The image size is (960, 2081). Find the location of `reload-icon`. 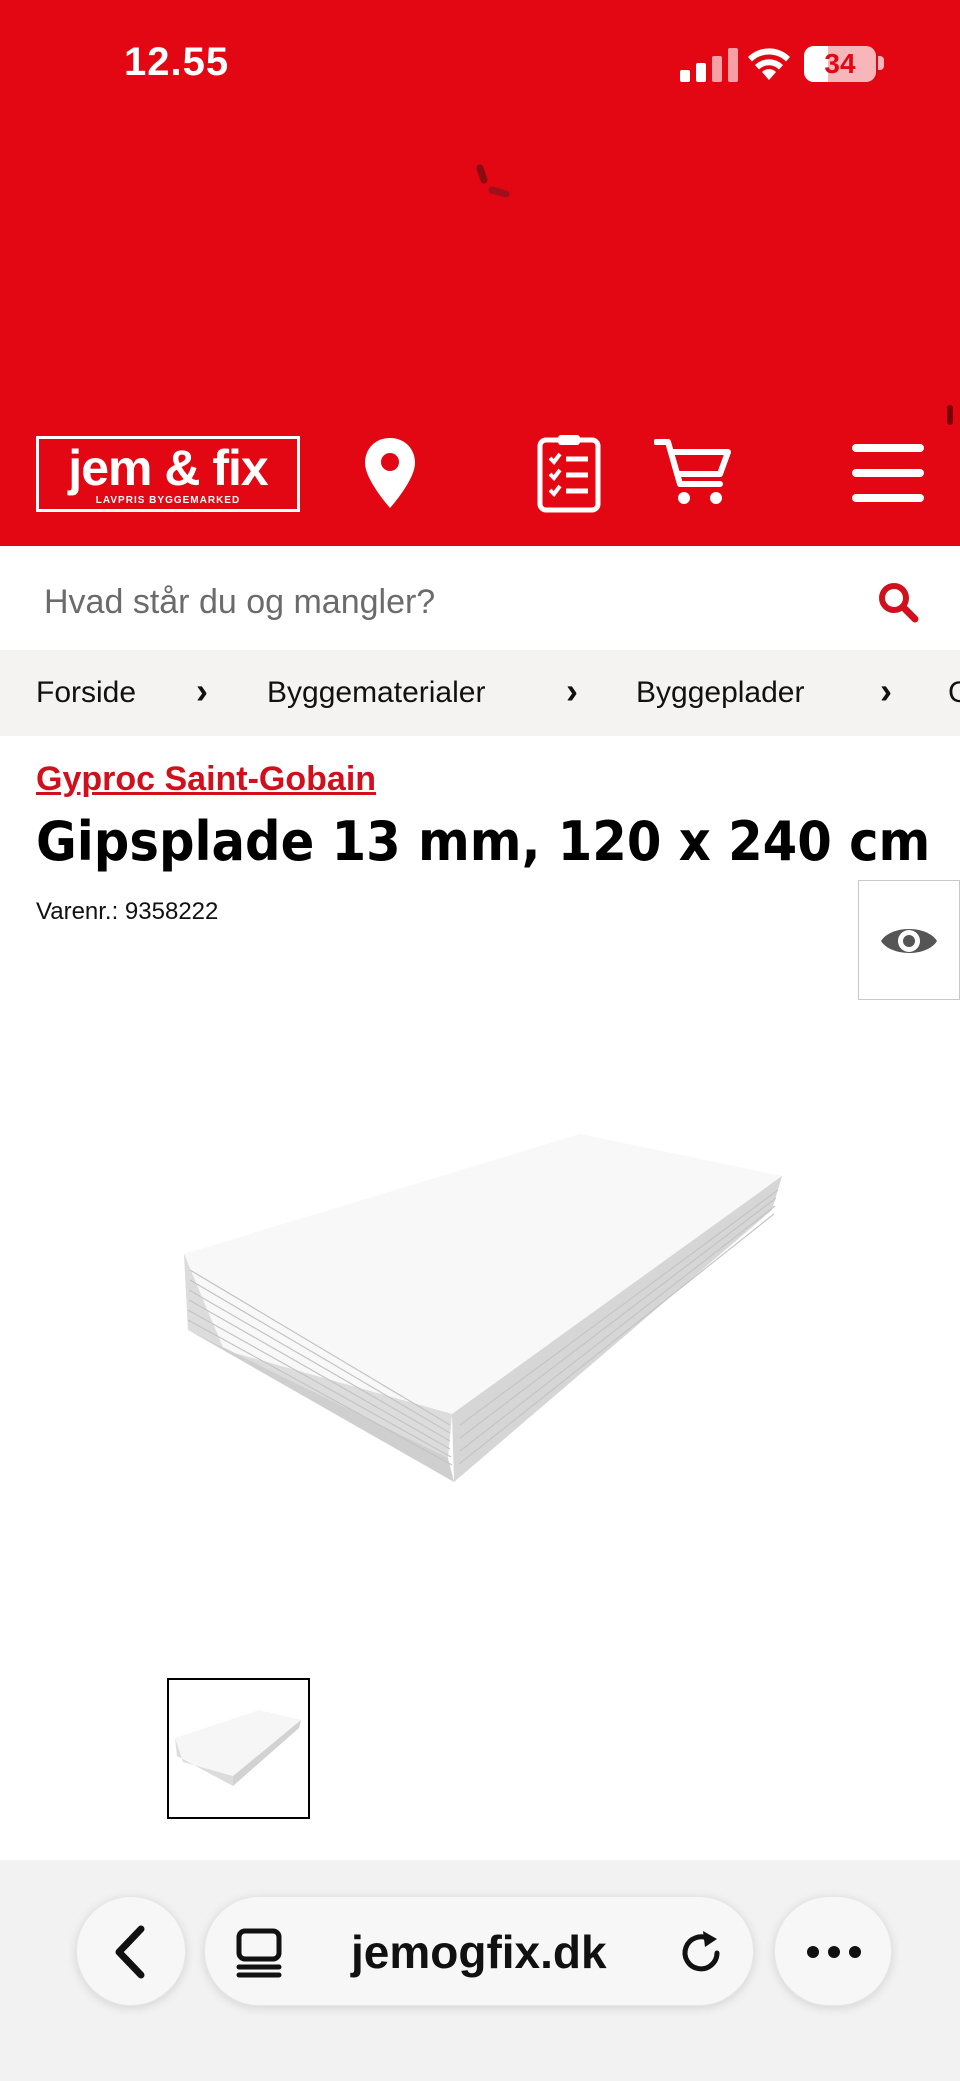

reload-icon is located at coordinates (702, 1952).